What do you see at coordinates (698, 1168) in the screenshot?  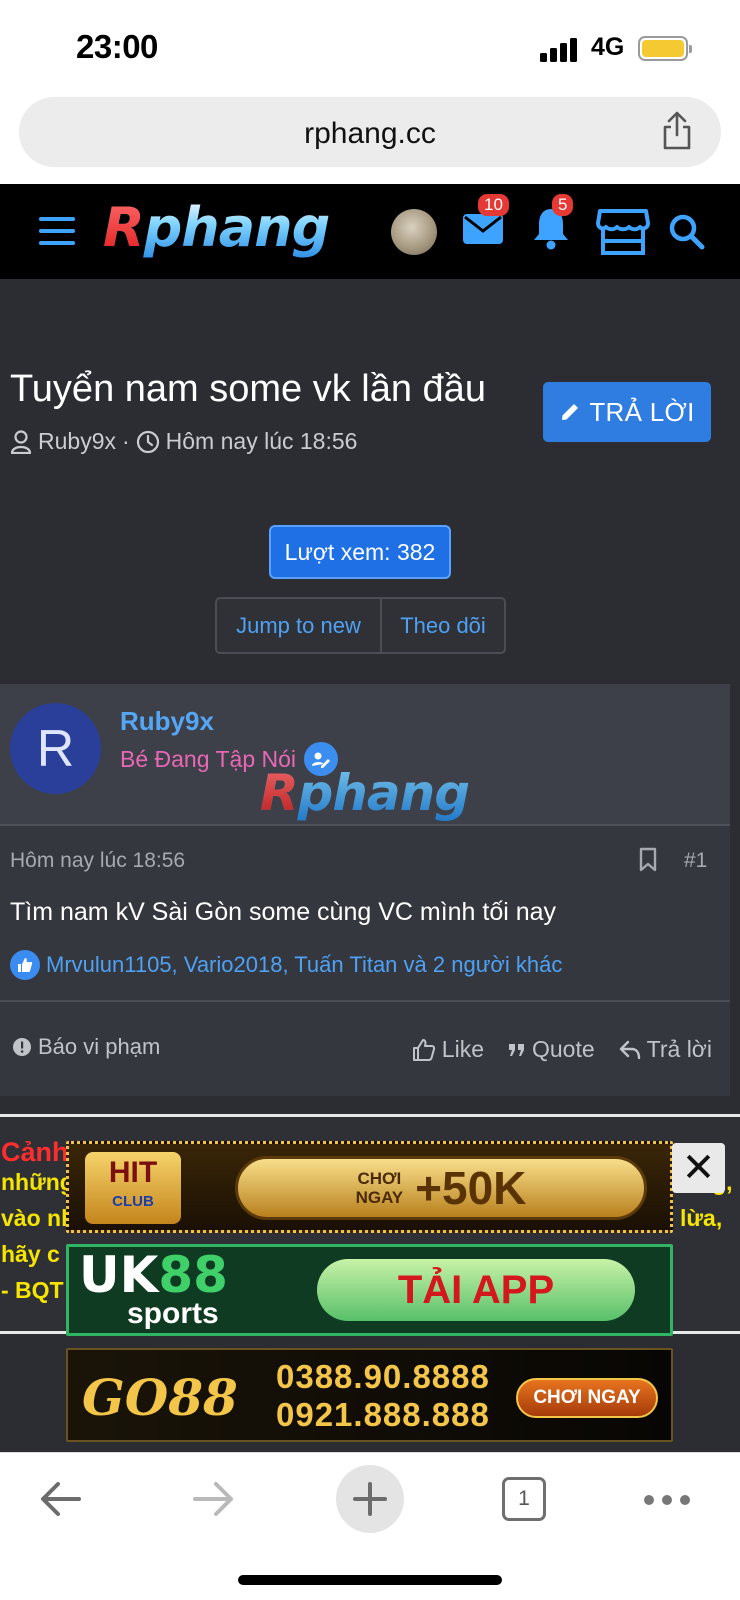 I see `close-ad-button: ✕` at bounding box center [698, 1168].